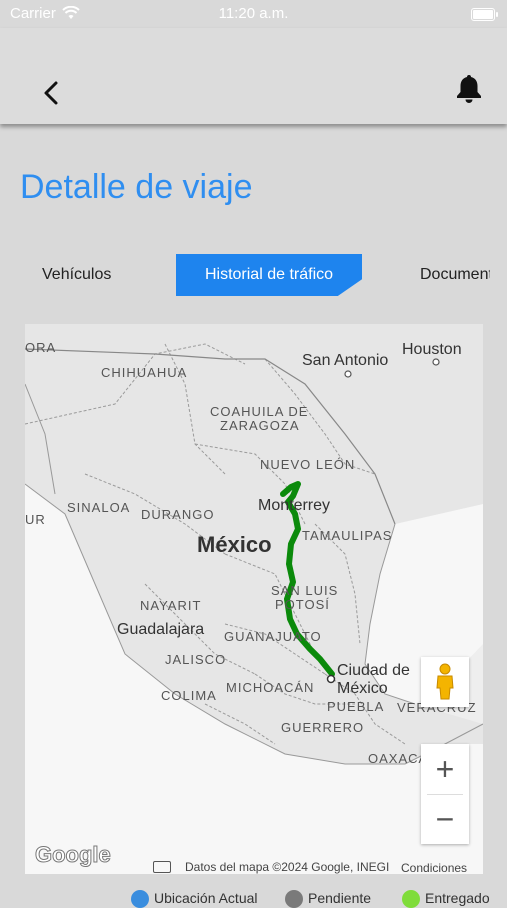  What do you see at coordinates (140, 899) in the screenshot?
I see `legend-current-location-icon` at bounding box center [140, 899].